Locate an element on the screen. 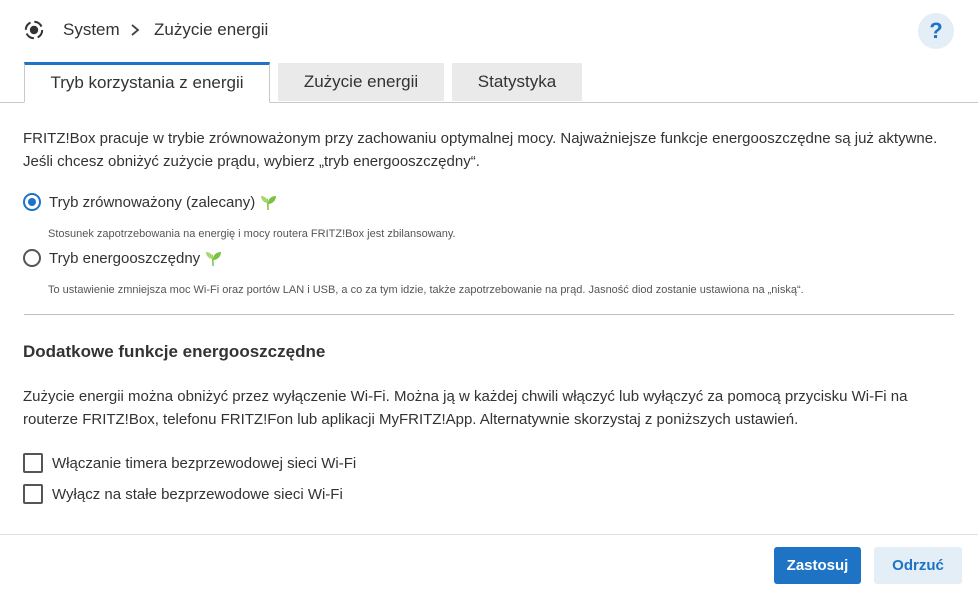  discard-button: Odrzuć is located at coordinates (918, 565).